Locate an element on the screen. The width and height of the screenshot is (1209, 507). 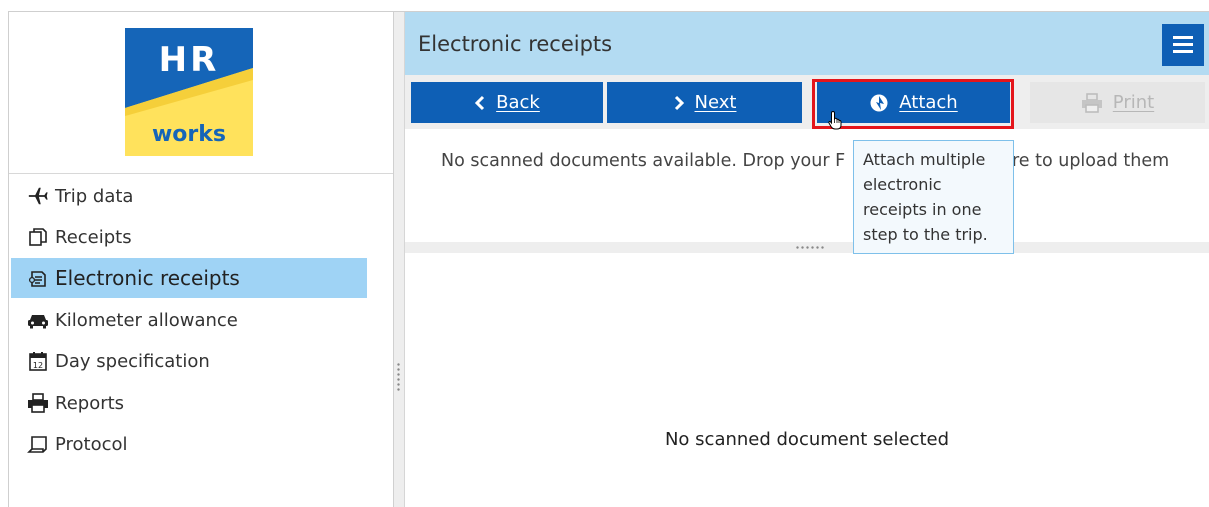
airplane-icon is located at coordinates (38, 196).